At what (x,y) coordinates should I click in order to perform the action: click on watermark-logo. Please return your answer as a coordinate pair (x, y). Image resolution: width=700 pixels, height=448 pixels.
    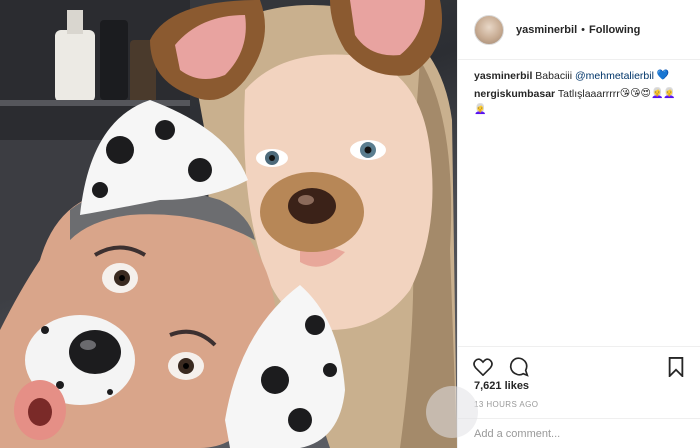
    Looking at the image, I should click on (452, 412).